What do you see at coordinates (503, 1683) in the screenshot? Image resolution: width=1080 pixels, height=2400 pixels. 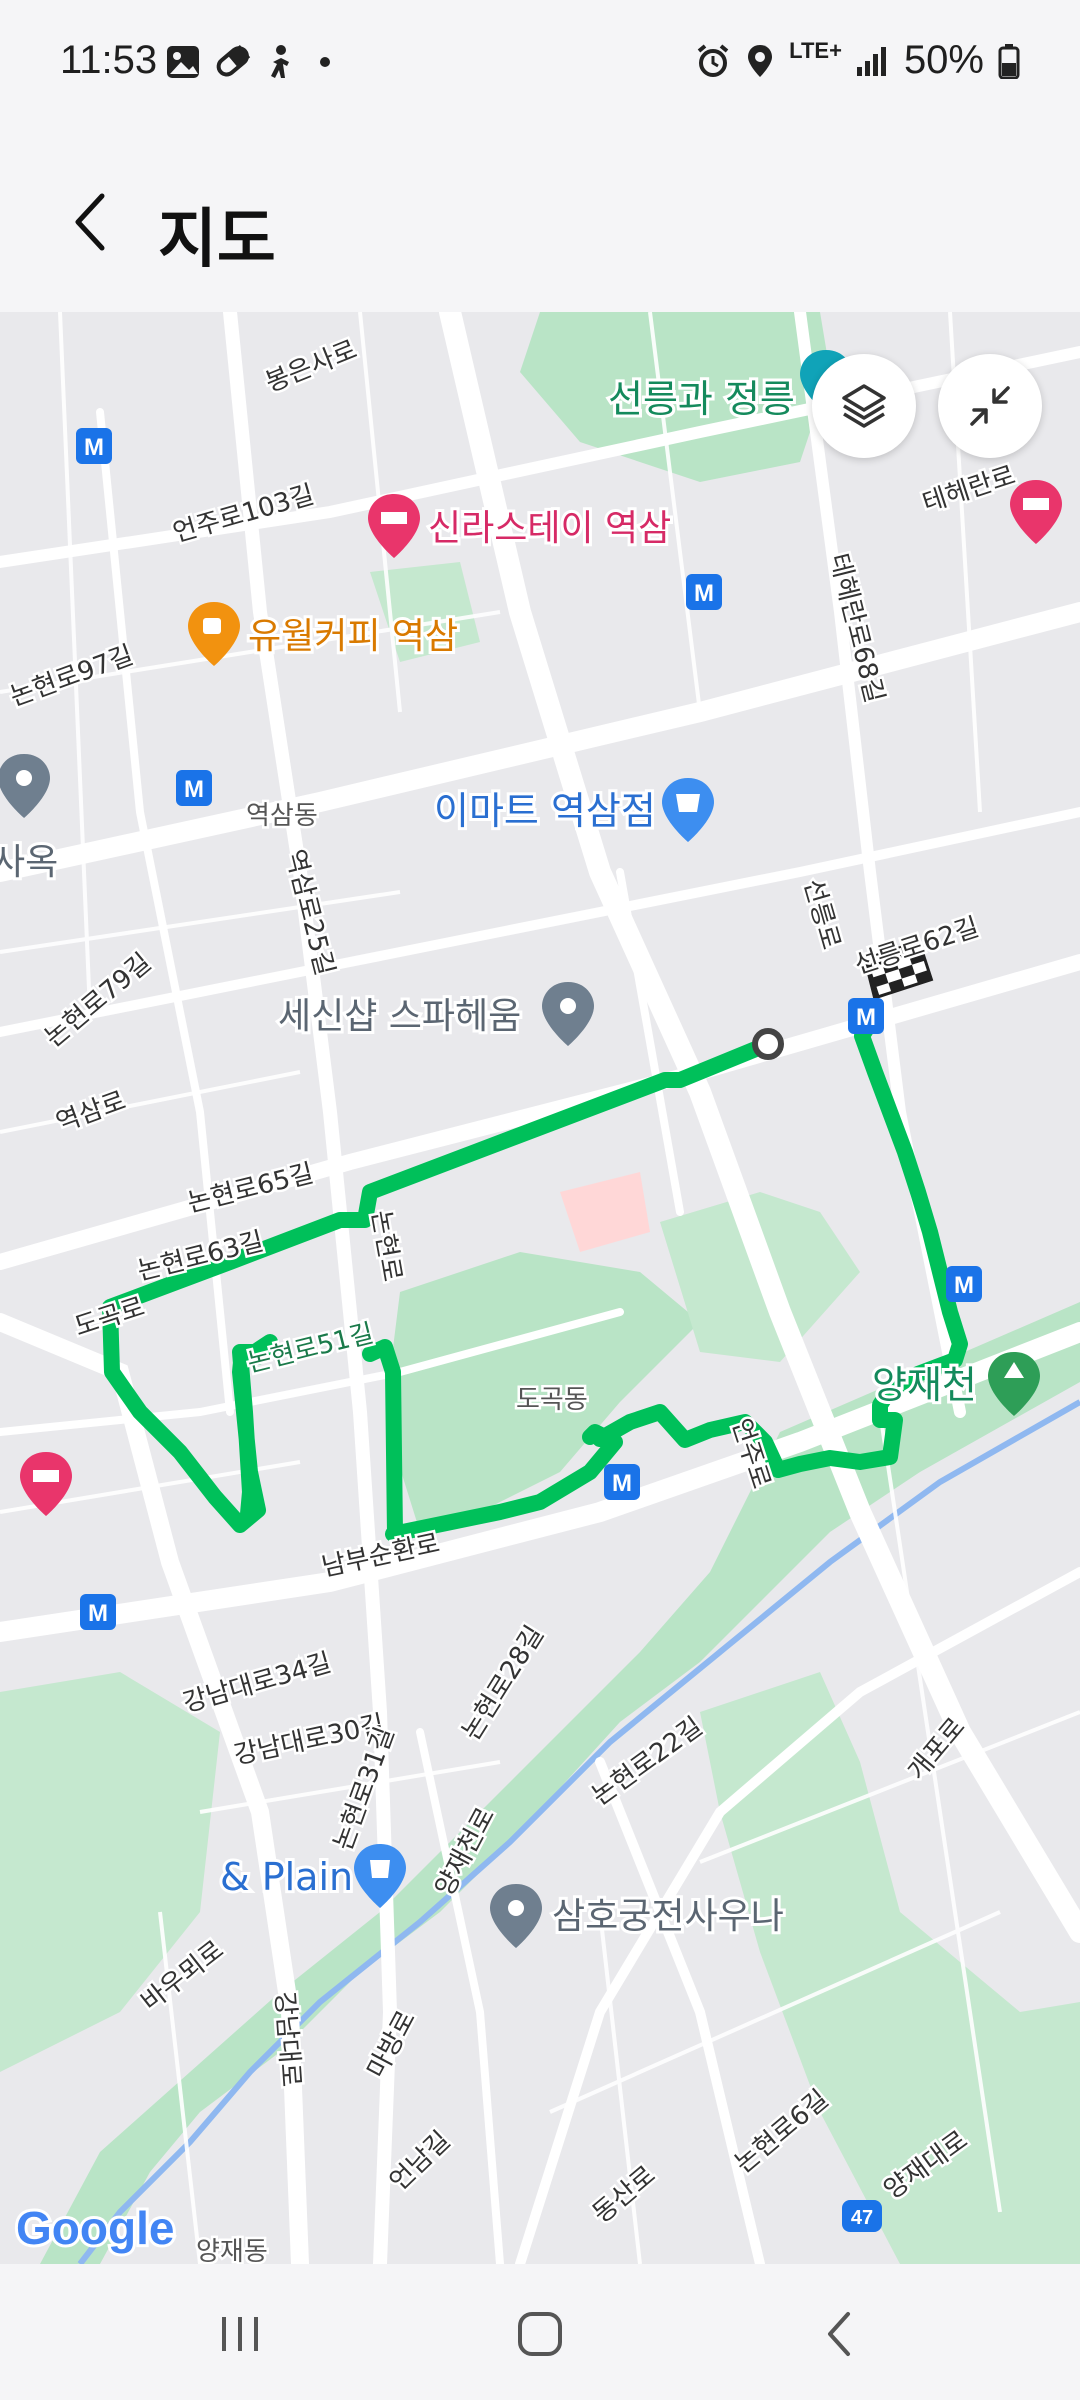 I see `street-nonhyeon28: 논현로28길` at bounding box center [503, 1683].